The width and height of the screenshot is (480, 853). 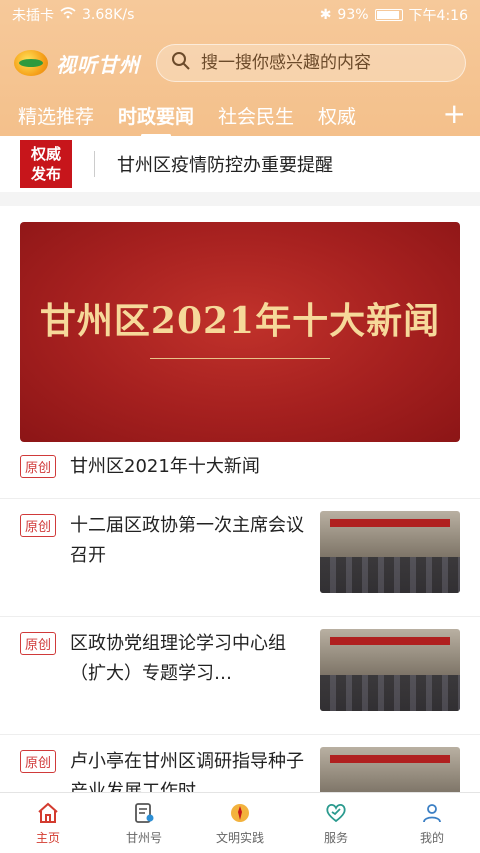 What do you see at coordinates (68, 15) in the screenshot?
I see `wifi-icon` at bounding box center [68, 15].